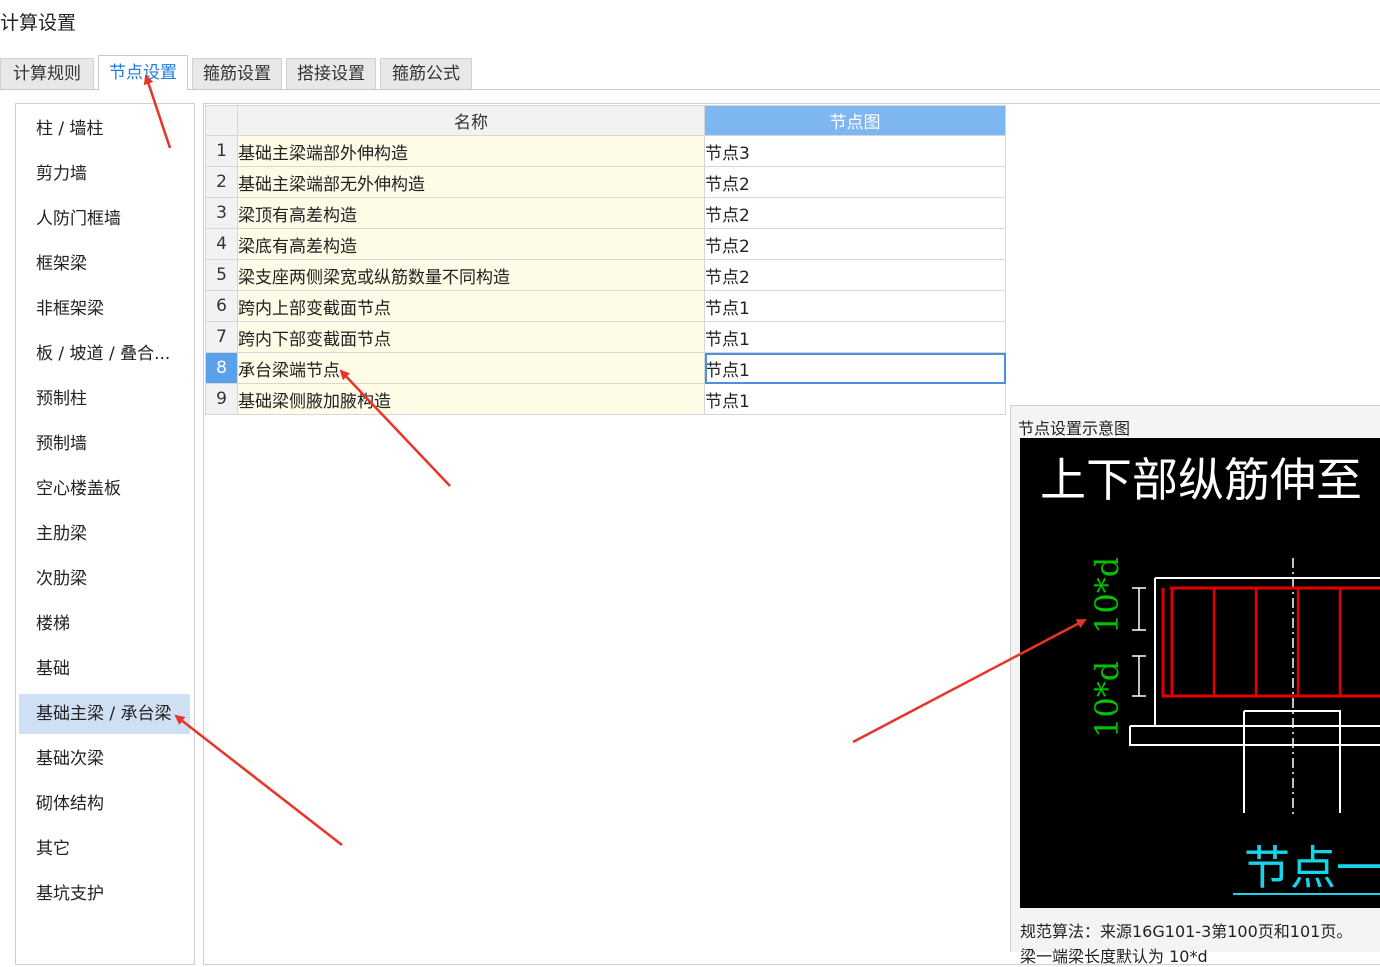 The height and width of the screenshot is (967, 1380). I want to click on sidebar-item-precast-column: 预制柱, so click(104, 399).